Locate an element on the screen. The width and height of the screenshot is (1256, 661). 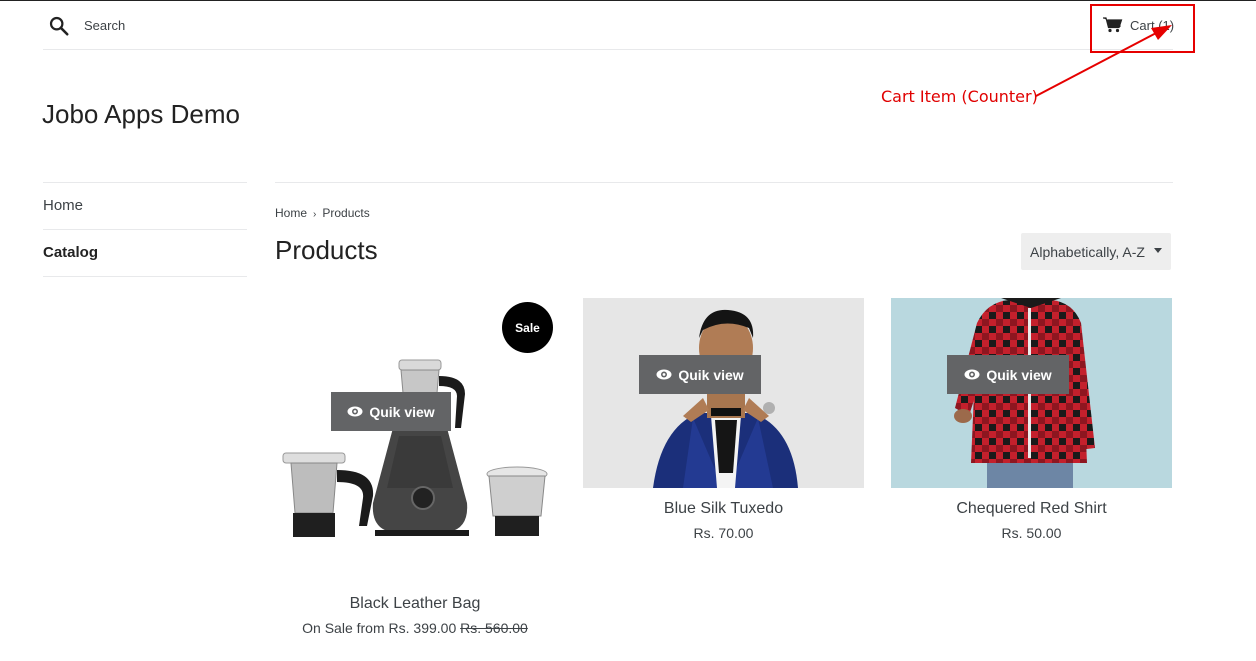
annotation-highlight-box is located at coordinates (1142, 28).